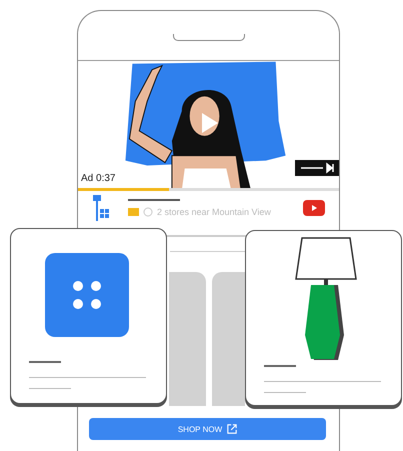 This screenshot has width=403, height=451. What do you see at coordinates (207, 429) in the screenshot?
I see `shop-now-button: SHOP NOW` at bounding box center [207, 429].